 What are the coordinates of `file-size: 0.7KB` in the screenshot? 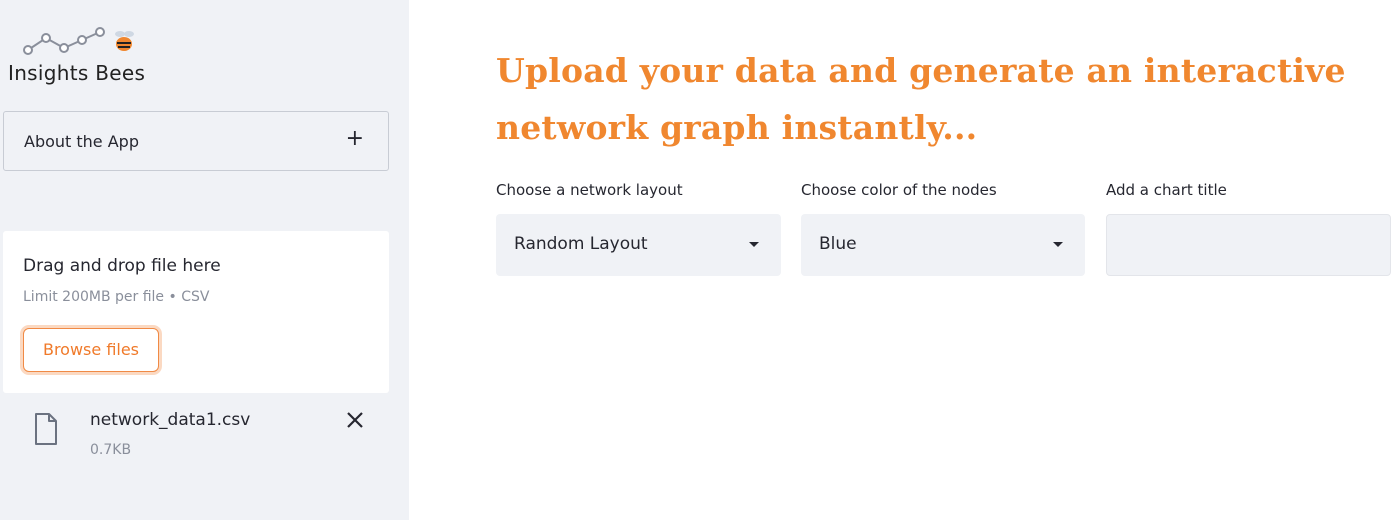 It's located at (111, 450).